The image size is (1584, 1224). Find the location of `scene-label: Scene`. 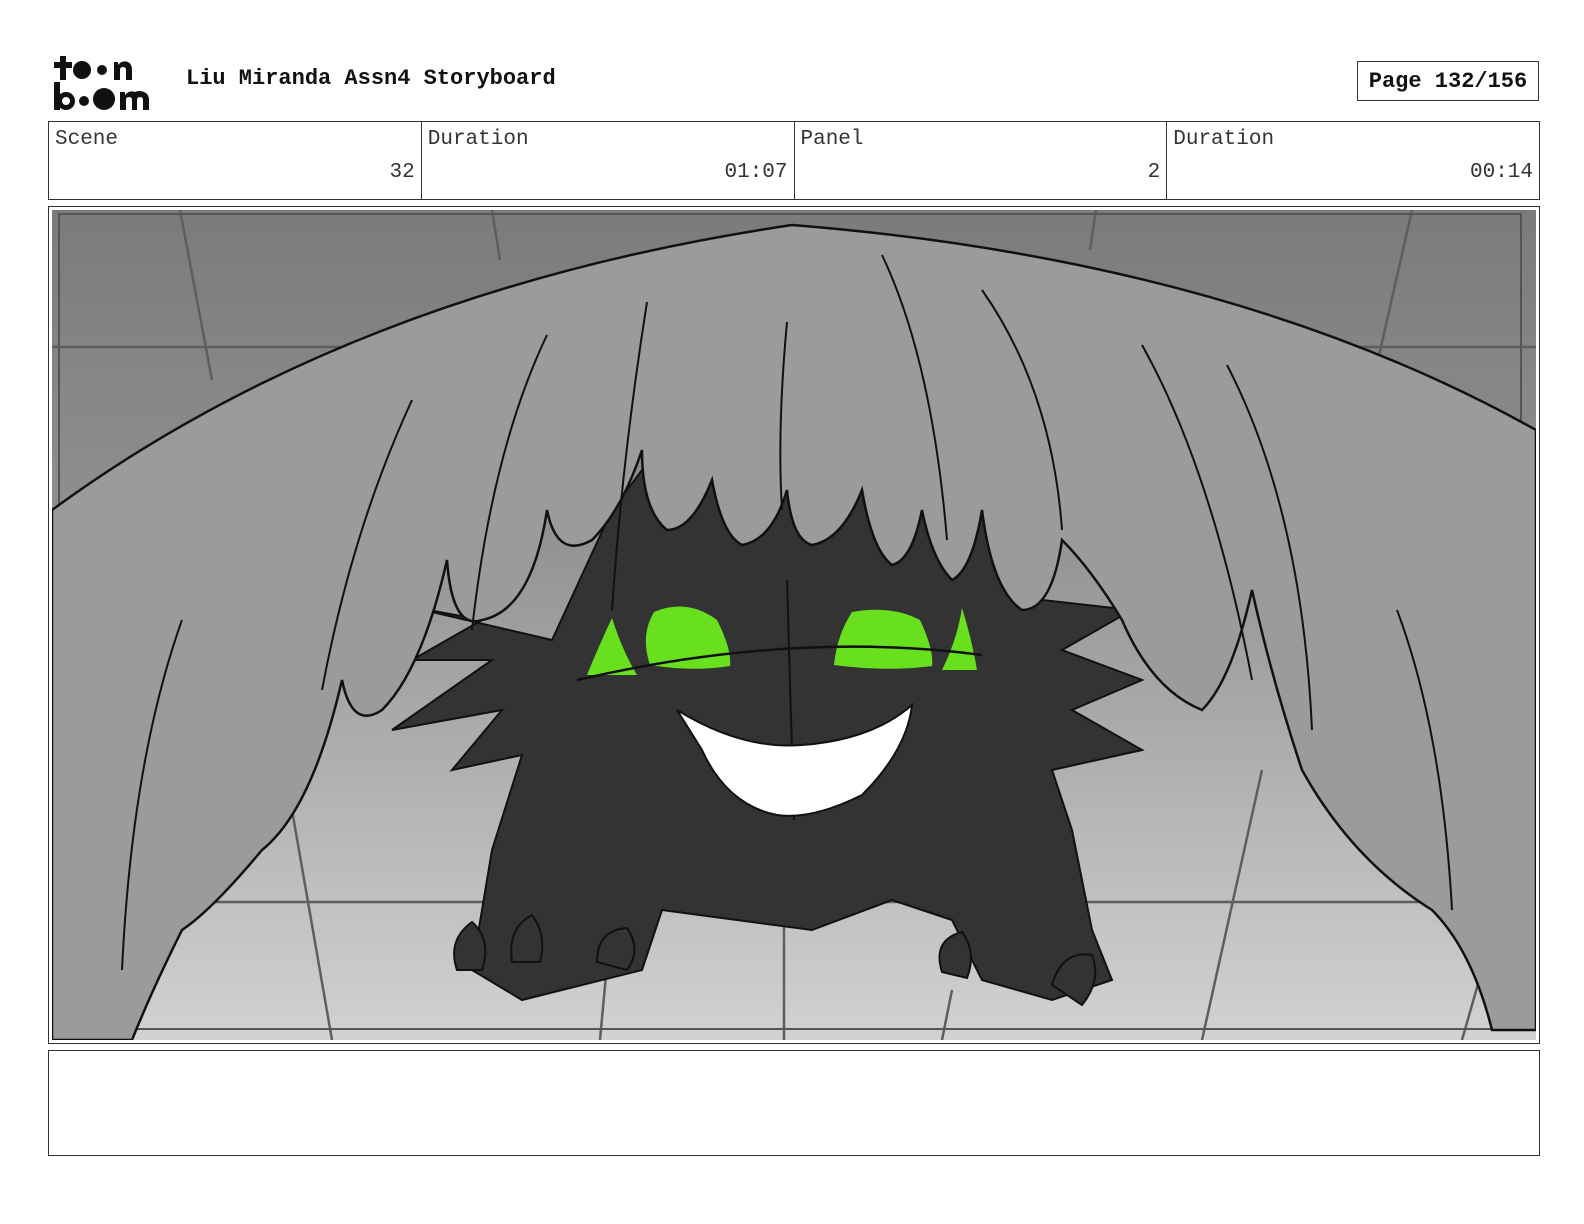

scene-label: Scene is located at coordinates (87, 139).